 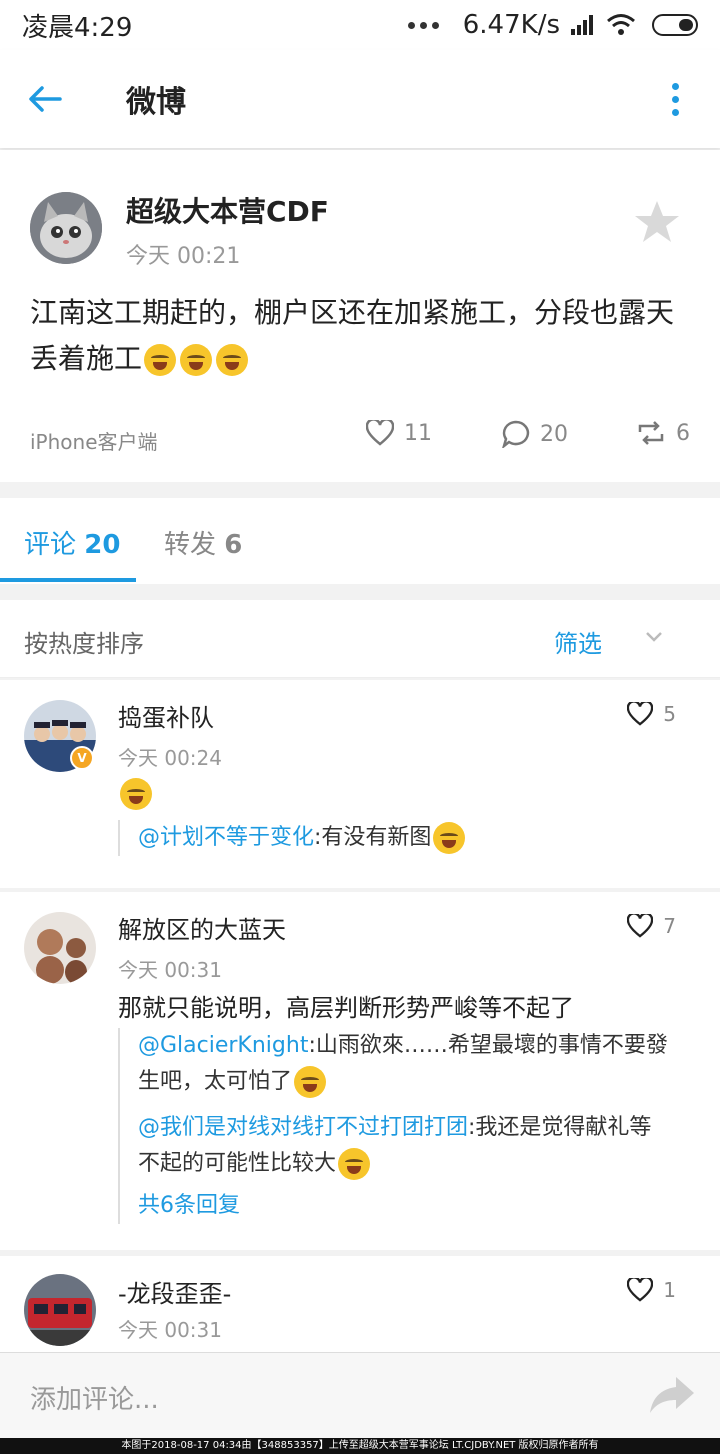 I want to click on network-speed: 6.47K/s, so click(x=511, y=25).